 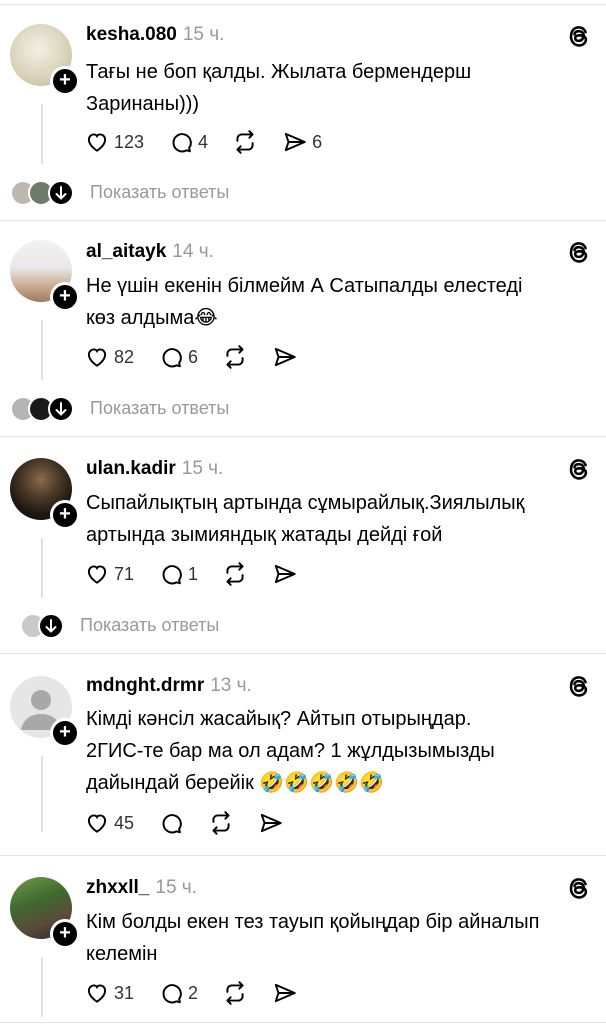 I want to click on comment-button: 1, so click(x=178, y=574).